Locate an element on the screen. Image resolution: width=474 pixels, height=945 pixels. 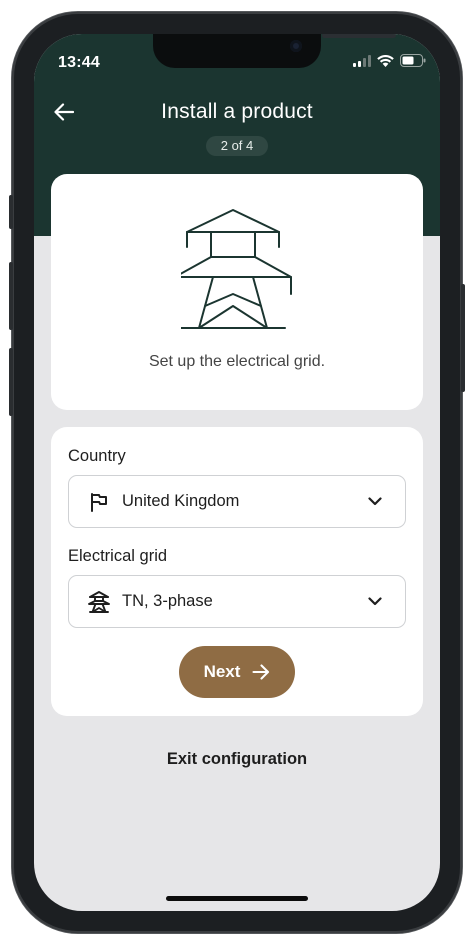
page-title: Install a product is located at coordinates (237, 111).